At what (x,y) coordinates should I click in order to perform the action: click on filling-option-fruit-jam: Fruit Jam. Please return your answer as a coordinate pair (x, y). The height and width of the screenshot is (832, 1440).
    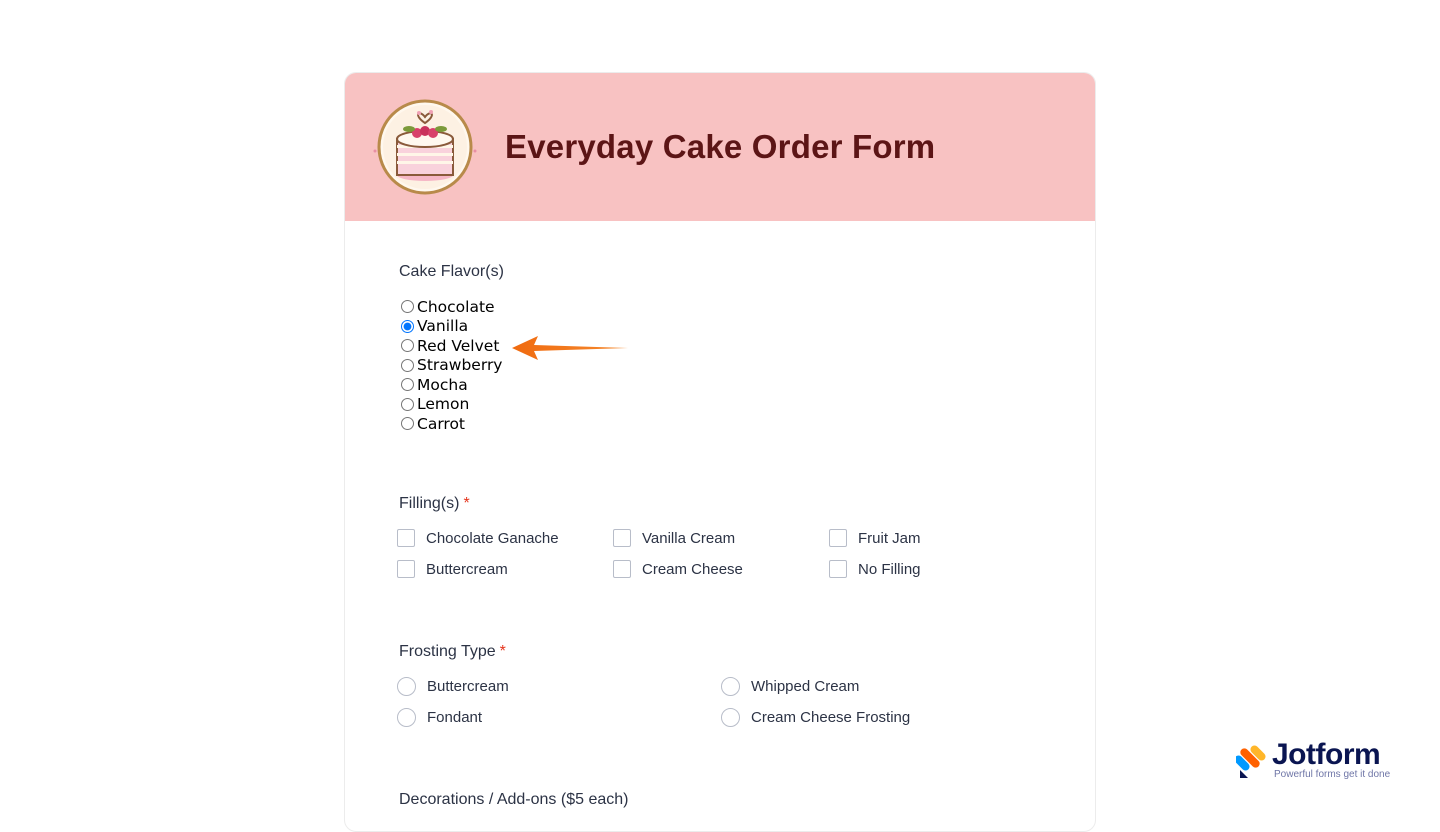
    Looking at the image, I should click on (875, 538).